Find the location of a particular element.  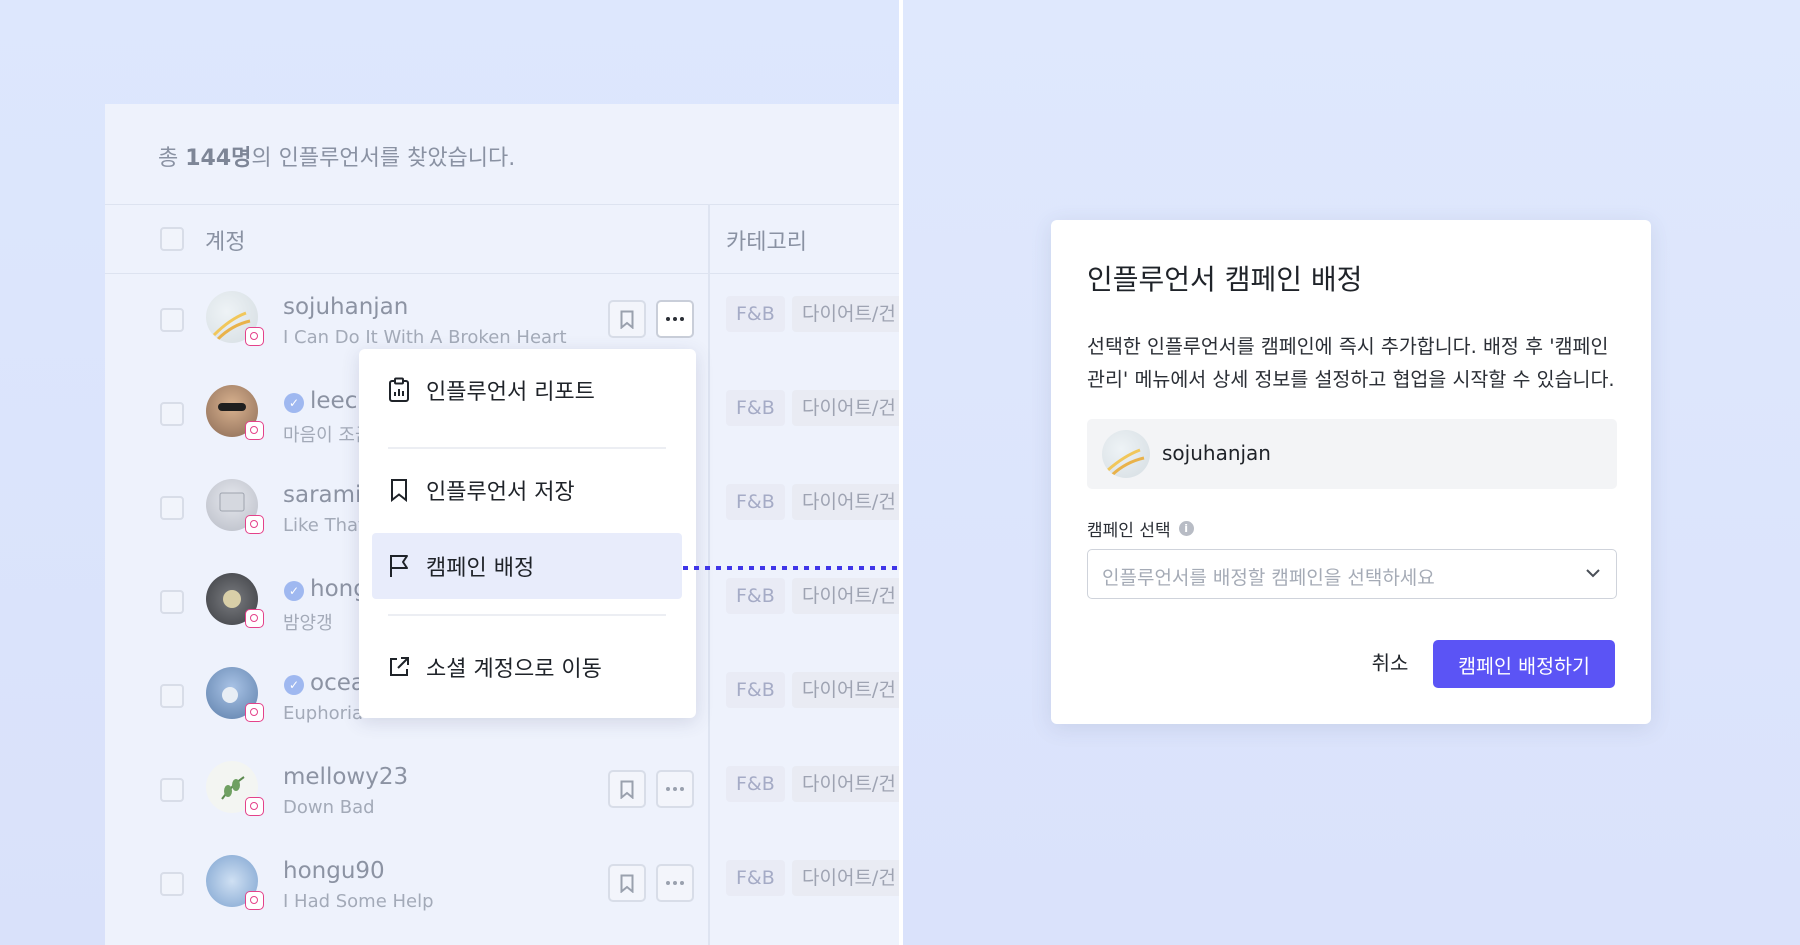

header-account: 계정 is located at coordinates (225, 242).